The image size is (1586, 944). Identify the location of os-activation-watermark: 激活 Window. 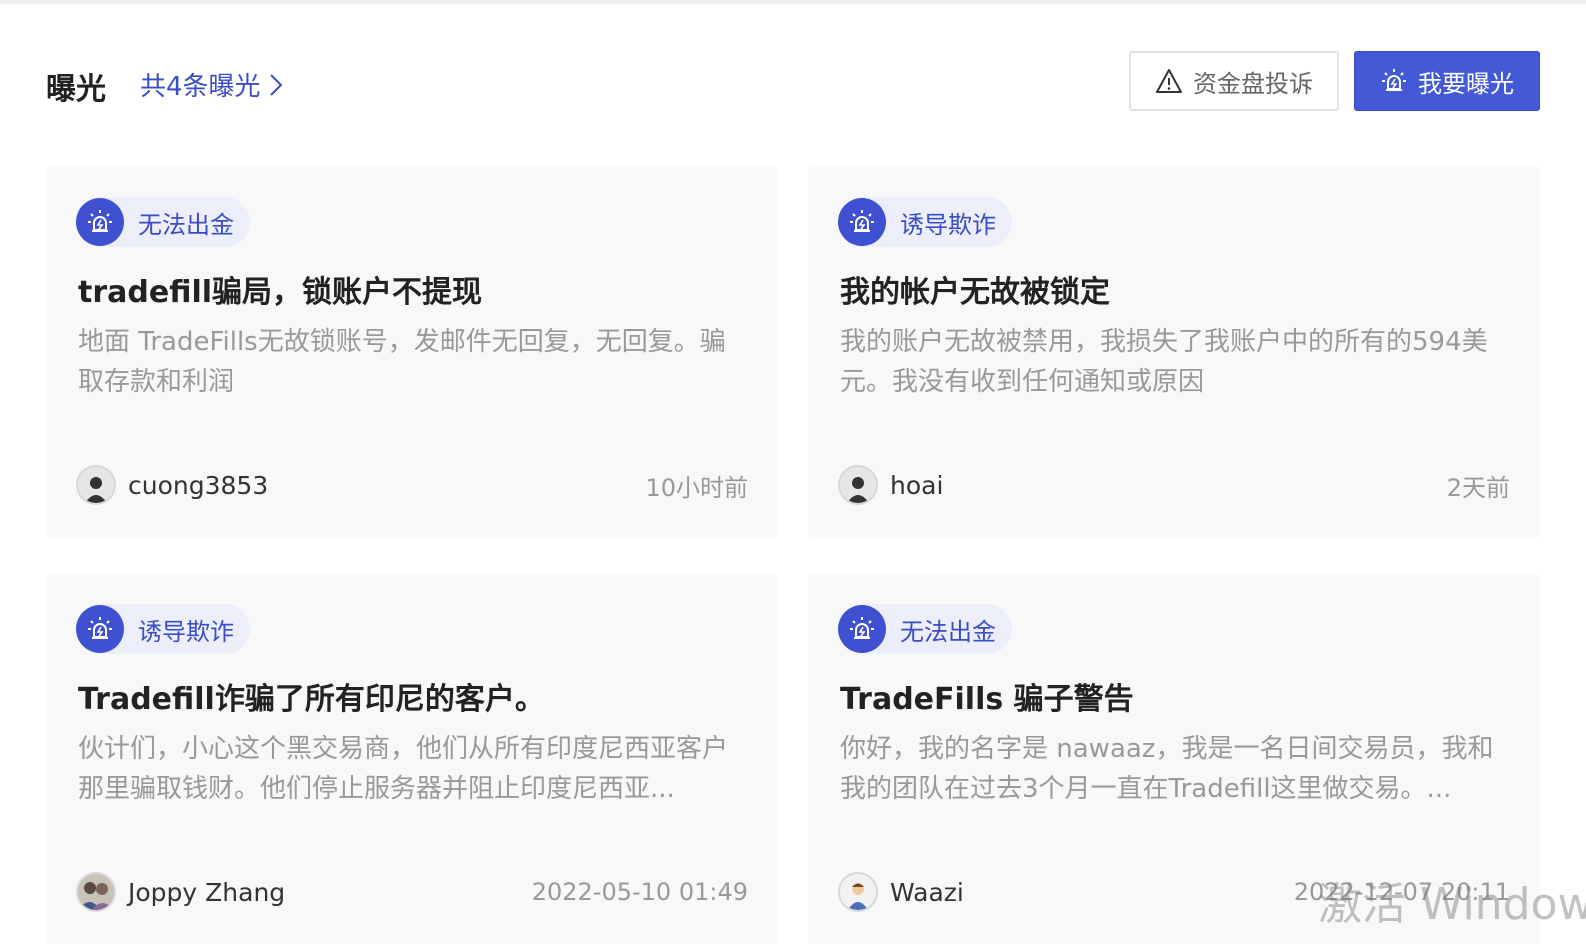
(1452, 904).